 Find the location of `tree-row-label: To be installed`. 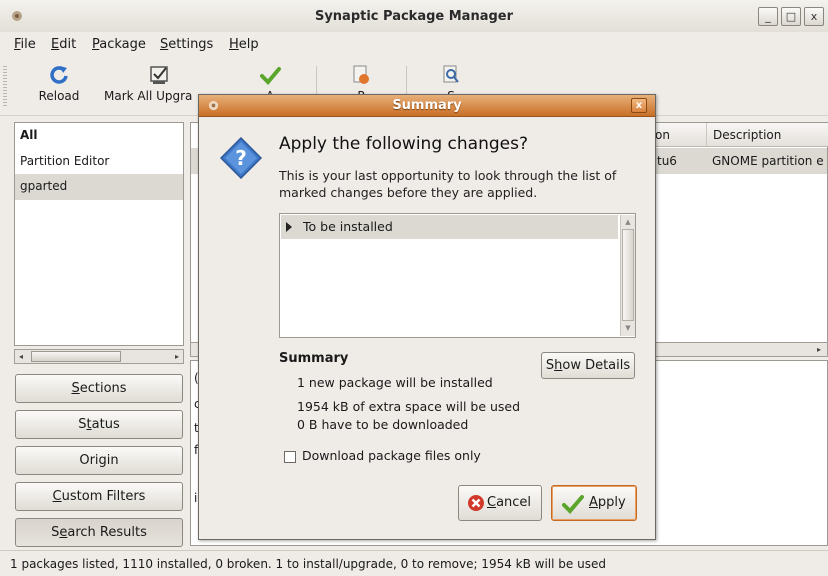

tree-row-label: To be installed is located at coordinates (348, 226).